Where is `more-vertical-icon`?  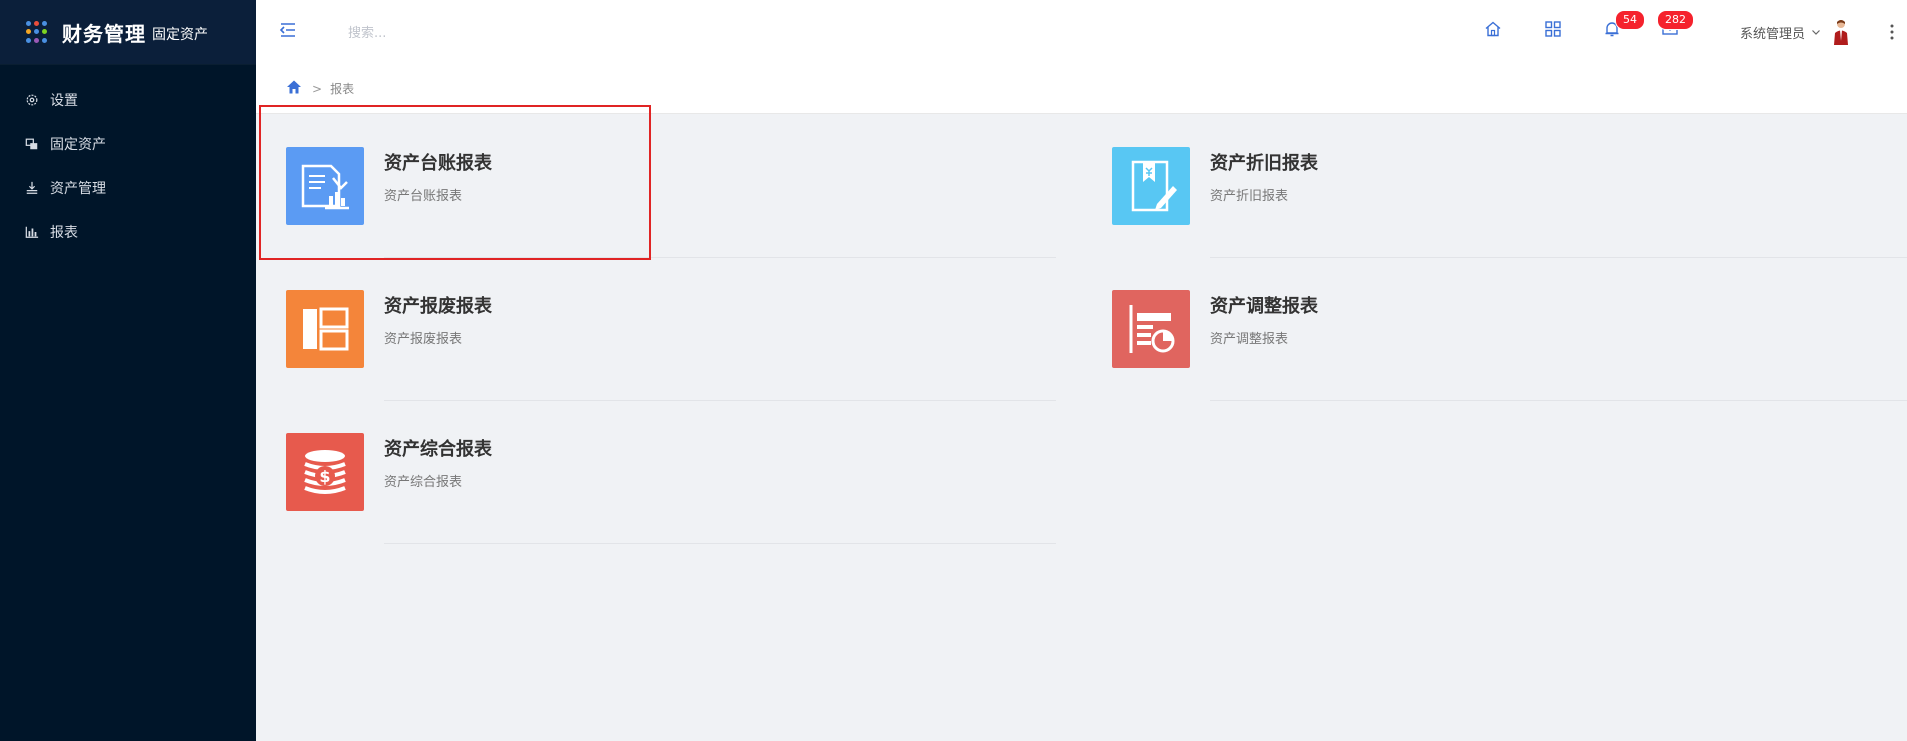
more-vertical-icon is located at coordinates (1892, 32).